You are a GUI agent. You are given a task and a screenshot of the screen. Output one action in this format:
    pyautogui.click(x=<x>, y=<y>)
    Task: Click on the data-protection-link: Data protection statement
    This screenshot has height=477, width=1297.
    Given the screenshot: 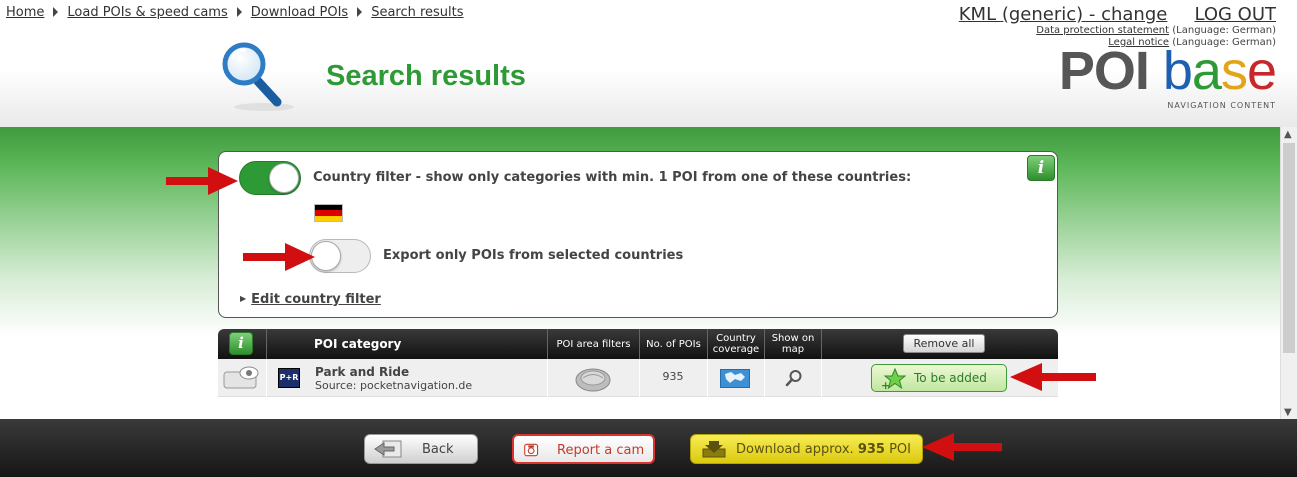 What is the action you would take?
    pyautogui.click(x=1102, y=30)
    